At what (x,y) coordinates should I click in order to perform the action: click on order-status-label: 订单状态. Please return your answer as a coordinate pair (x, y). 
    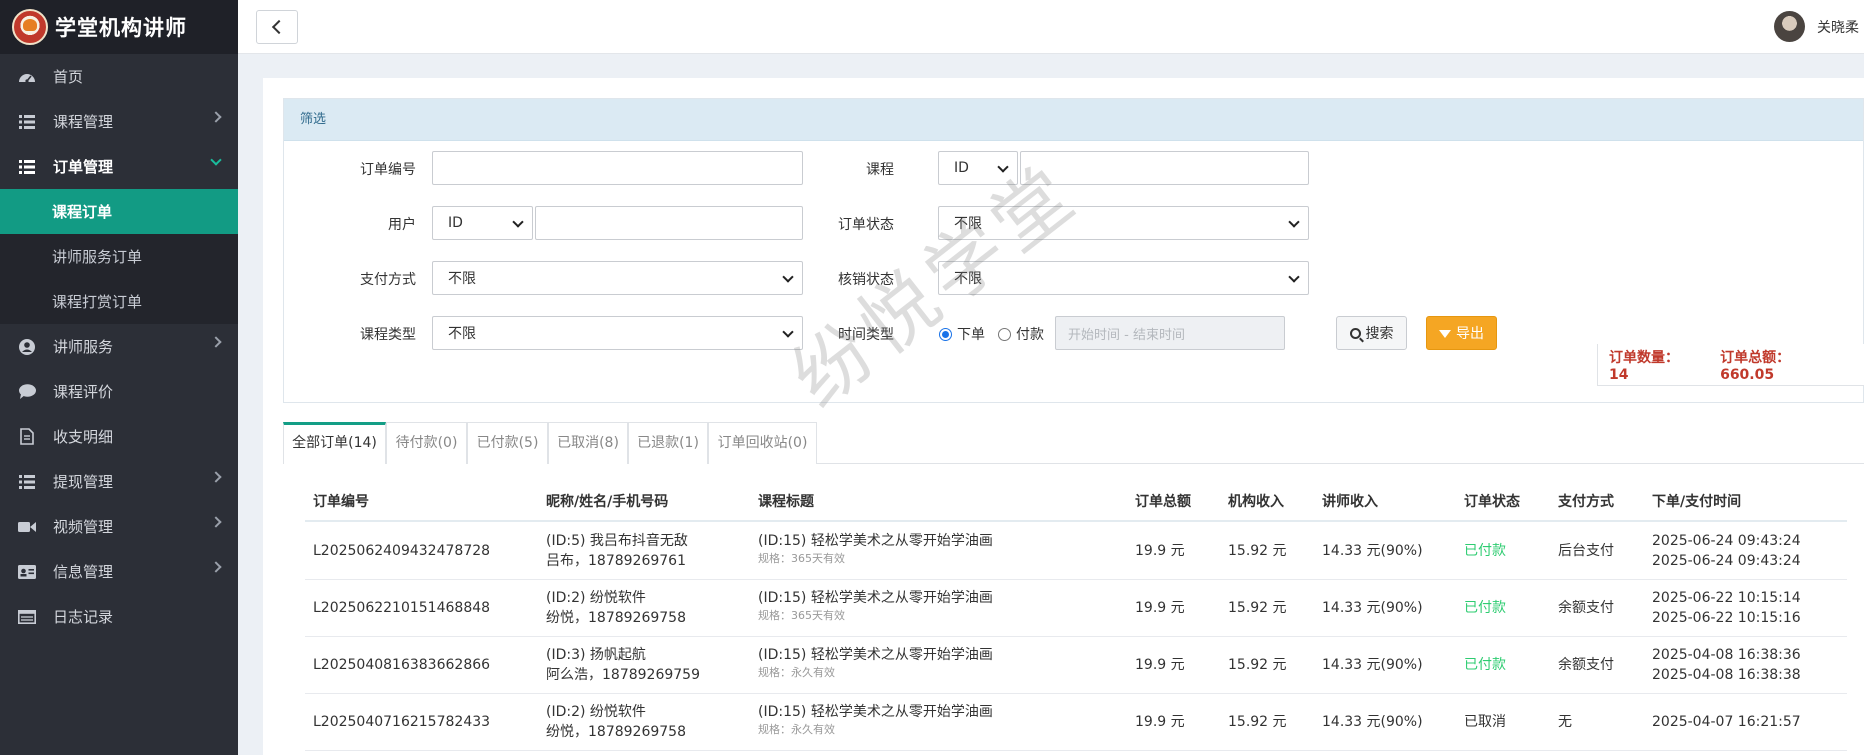
    Looking at the image, I should click on (866, 225).